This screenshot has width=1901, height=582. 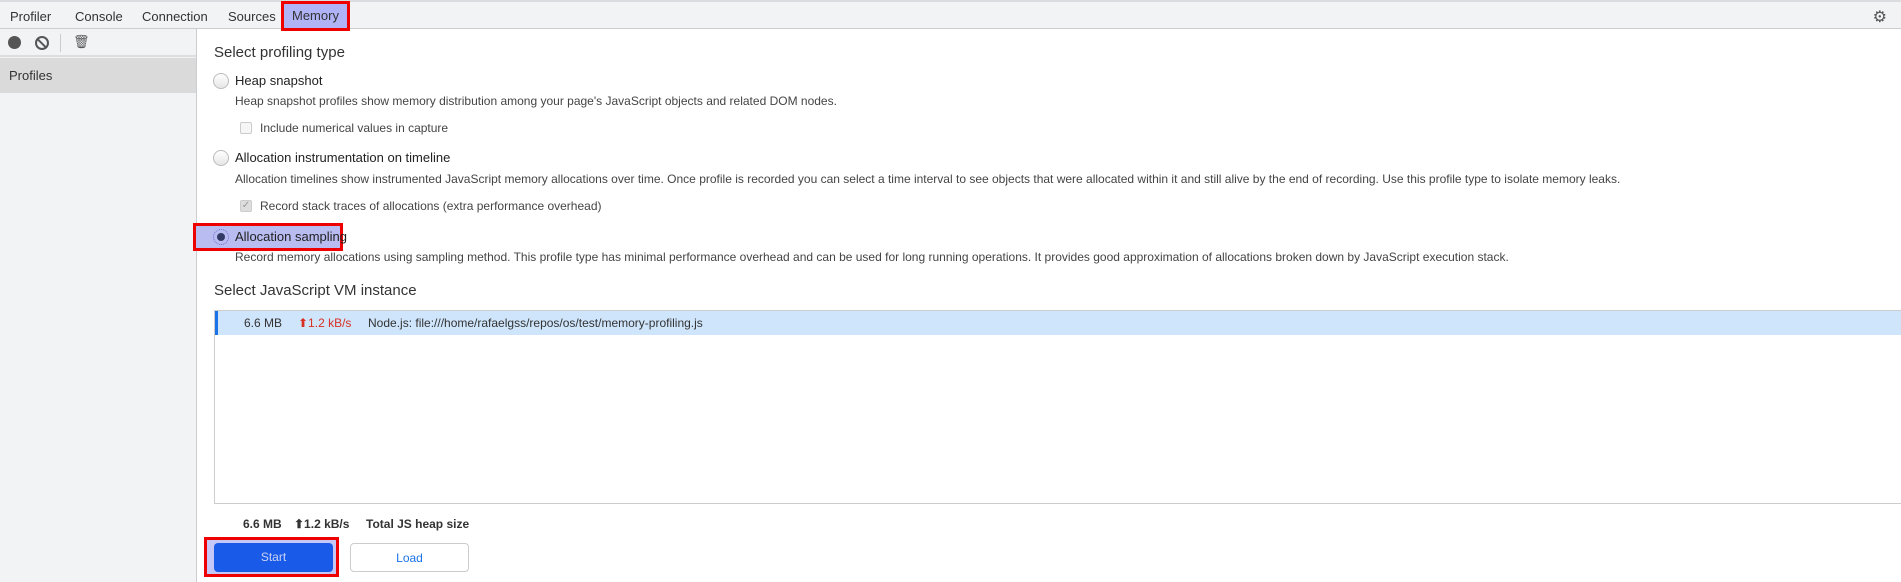 What do you see at coordinates (30, 17) in the screenshot?
I see `tab-profiler: Profiler` at bounding box center [30, 17].